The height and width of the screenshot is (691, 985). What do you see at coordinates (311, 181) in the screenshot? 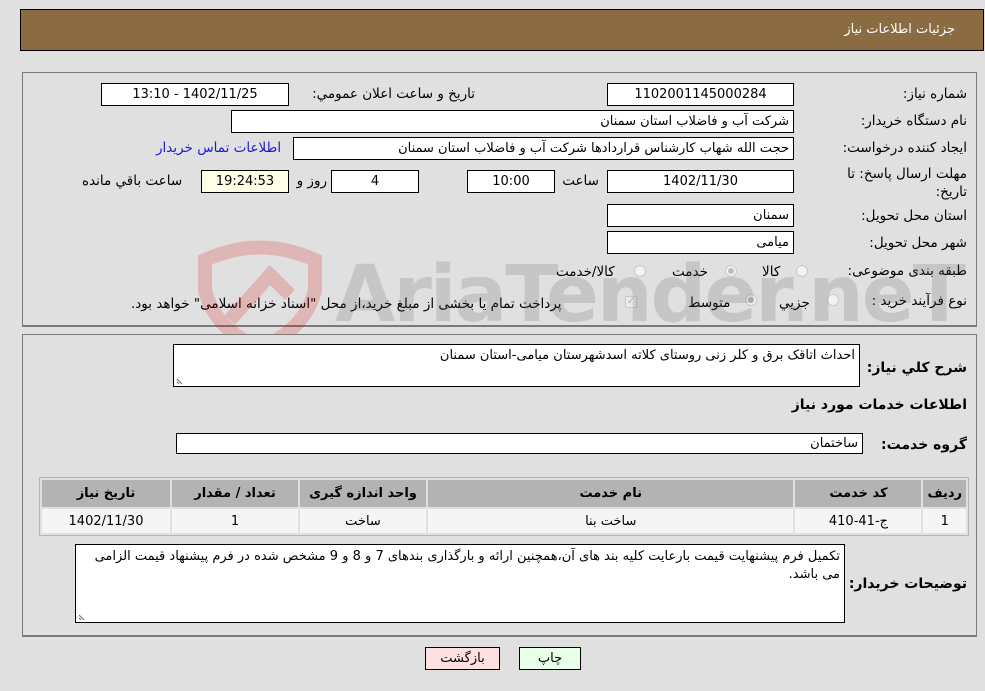
I see `days-label: روز و` at bounding box center [311, 181].